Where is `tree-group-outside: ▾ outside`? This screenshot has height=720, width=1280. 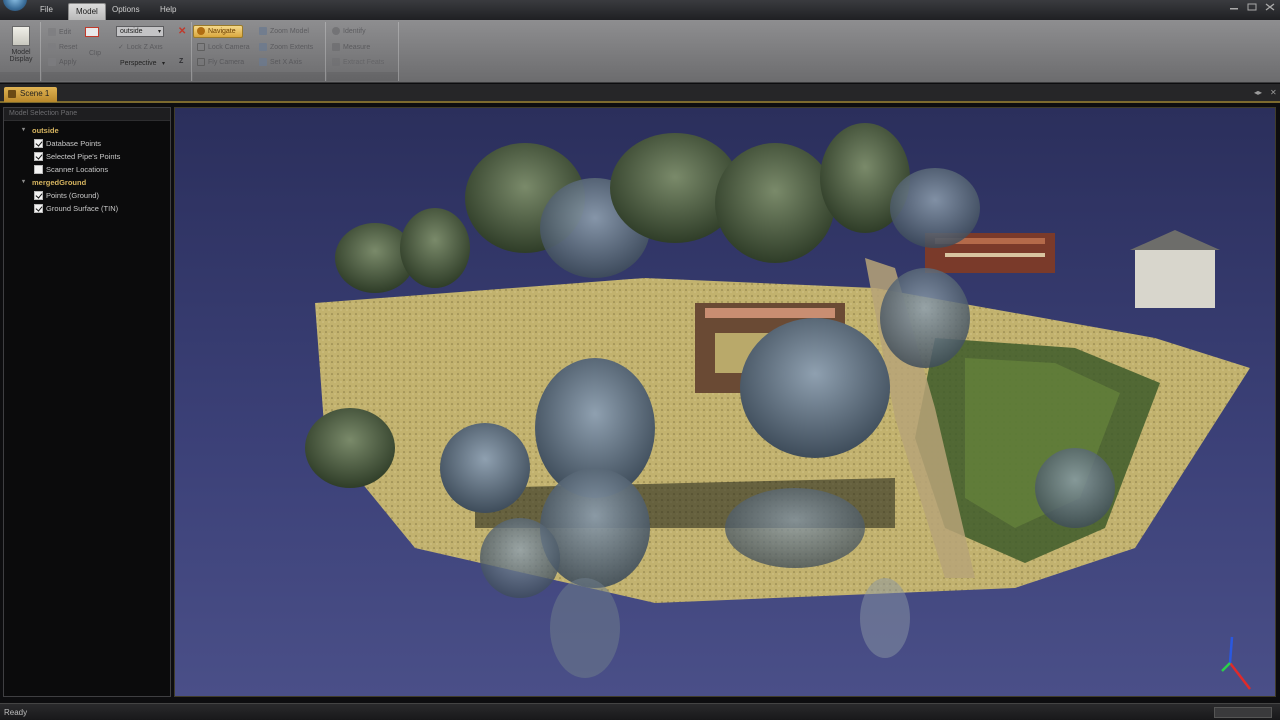 tree-group-outside: ▾ outside is located at coordinates (40, 130).